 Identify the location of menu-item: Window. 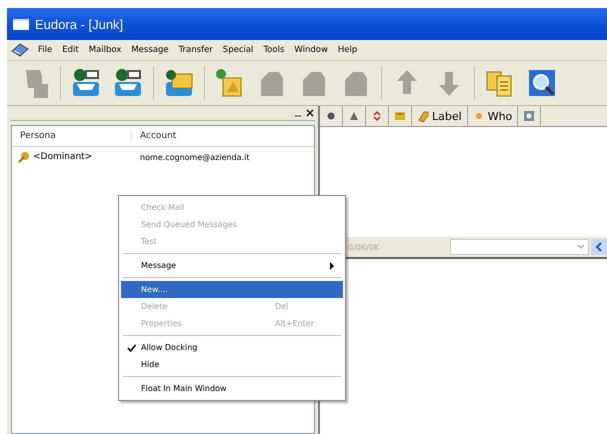
(311, 50).